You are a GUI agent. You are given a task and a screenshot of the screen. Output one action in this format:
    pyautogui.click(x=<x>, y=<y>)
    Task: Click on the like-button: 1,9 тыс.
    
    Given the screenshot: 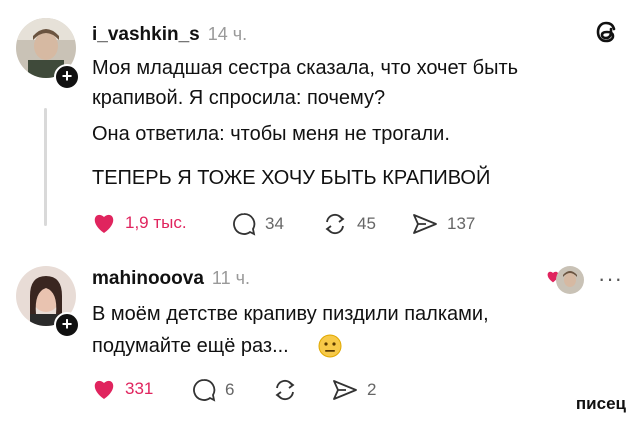 What is the action you would take?
    pyautogui.click(x=139, y=223)
    